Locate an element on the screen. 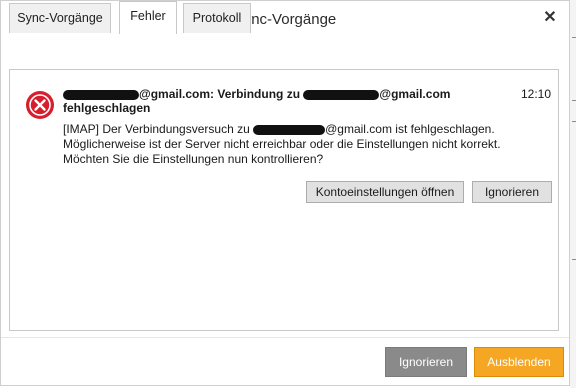 The image size is (576, 388). footer-divider is located at coordinates (285, 337).